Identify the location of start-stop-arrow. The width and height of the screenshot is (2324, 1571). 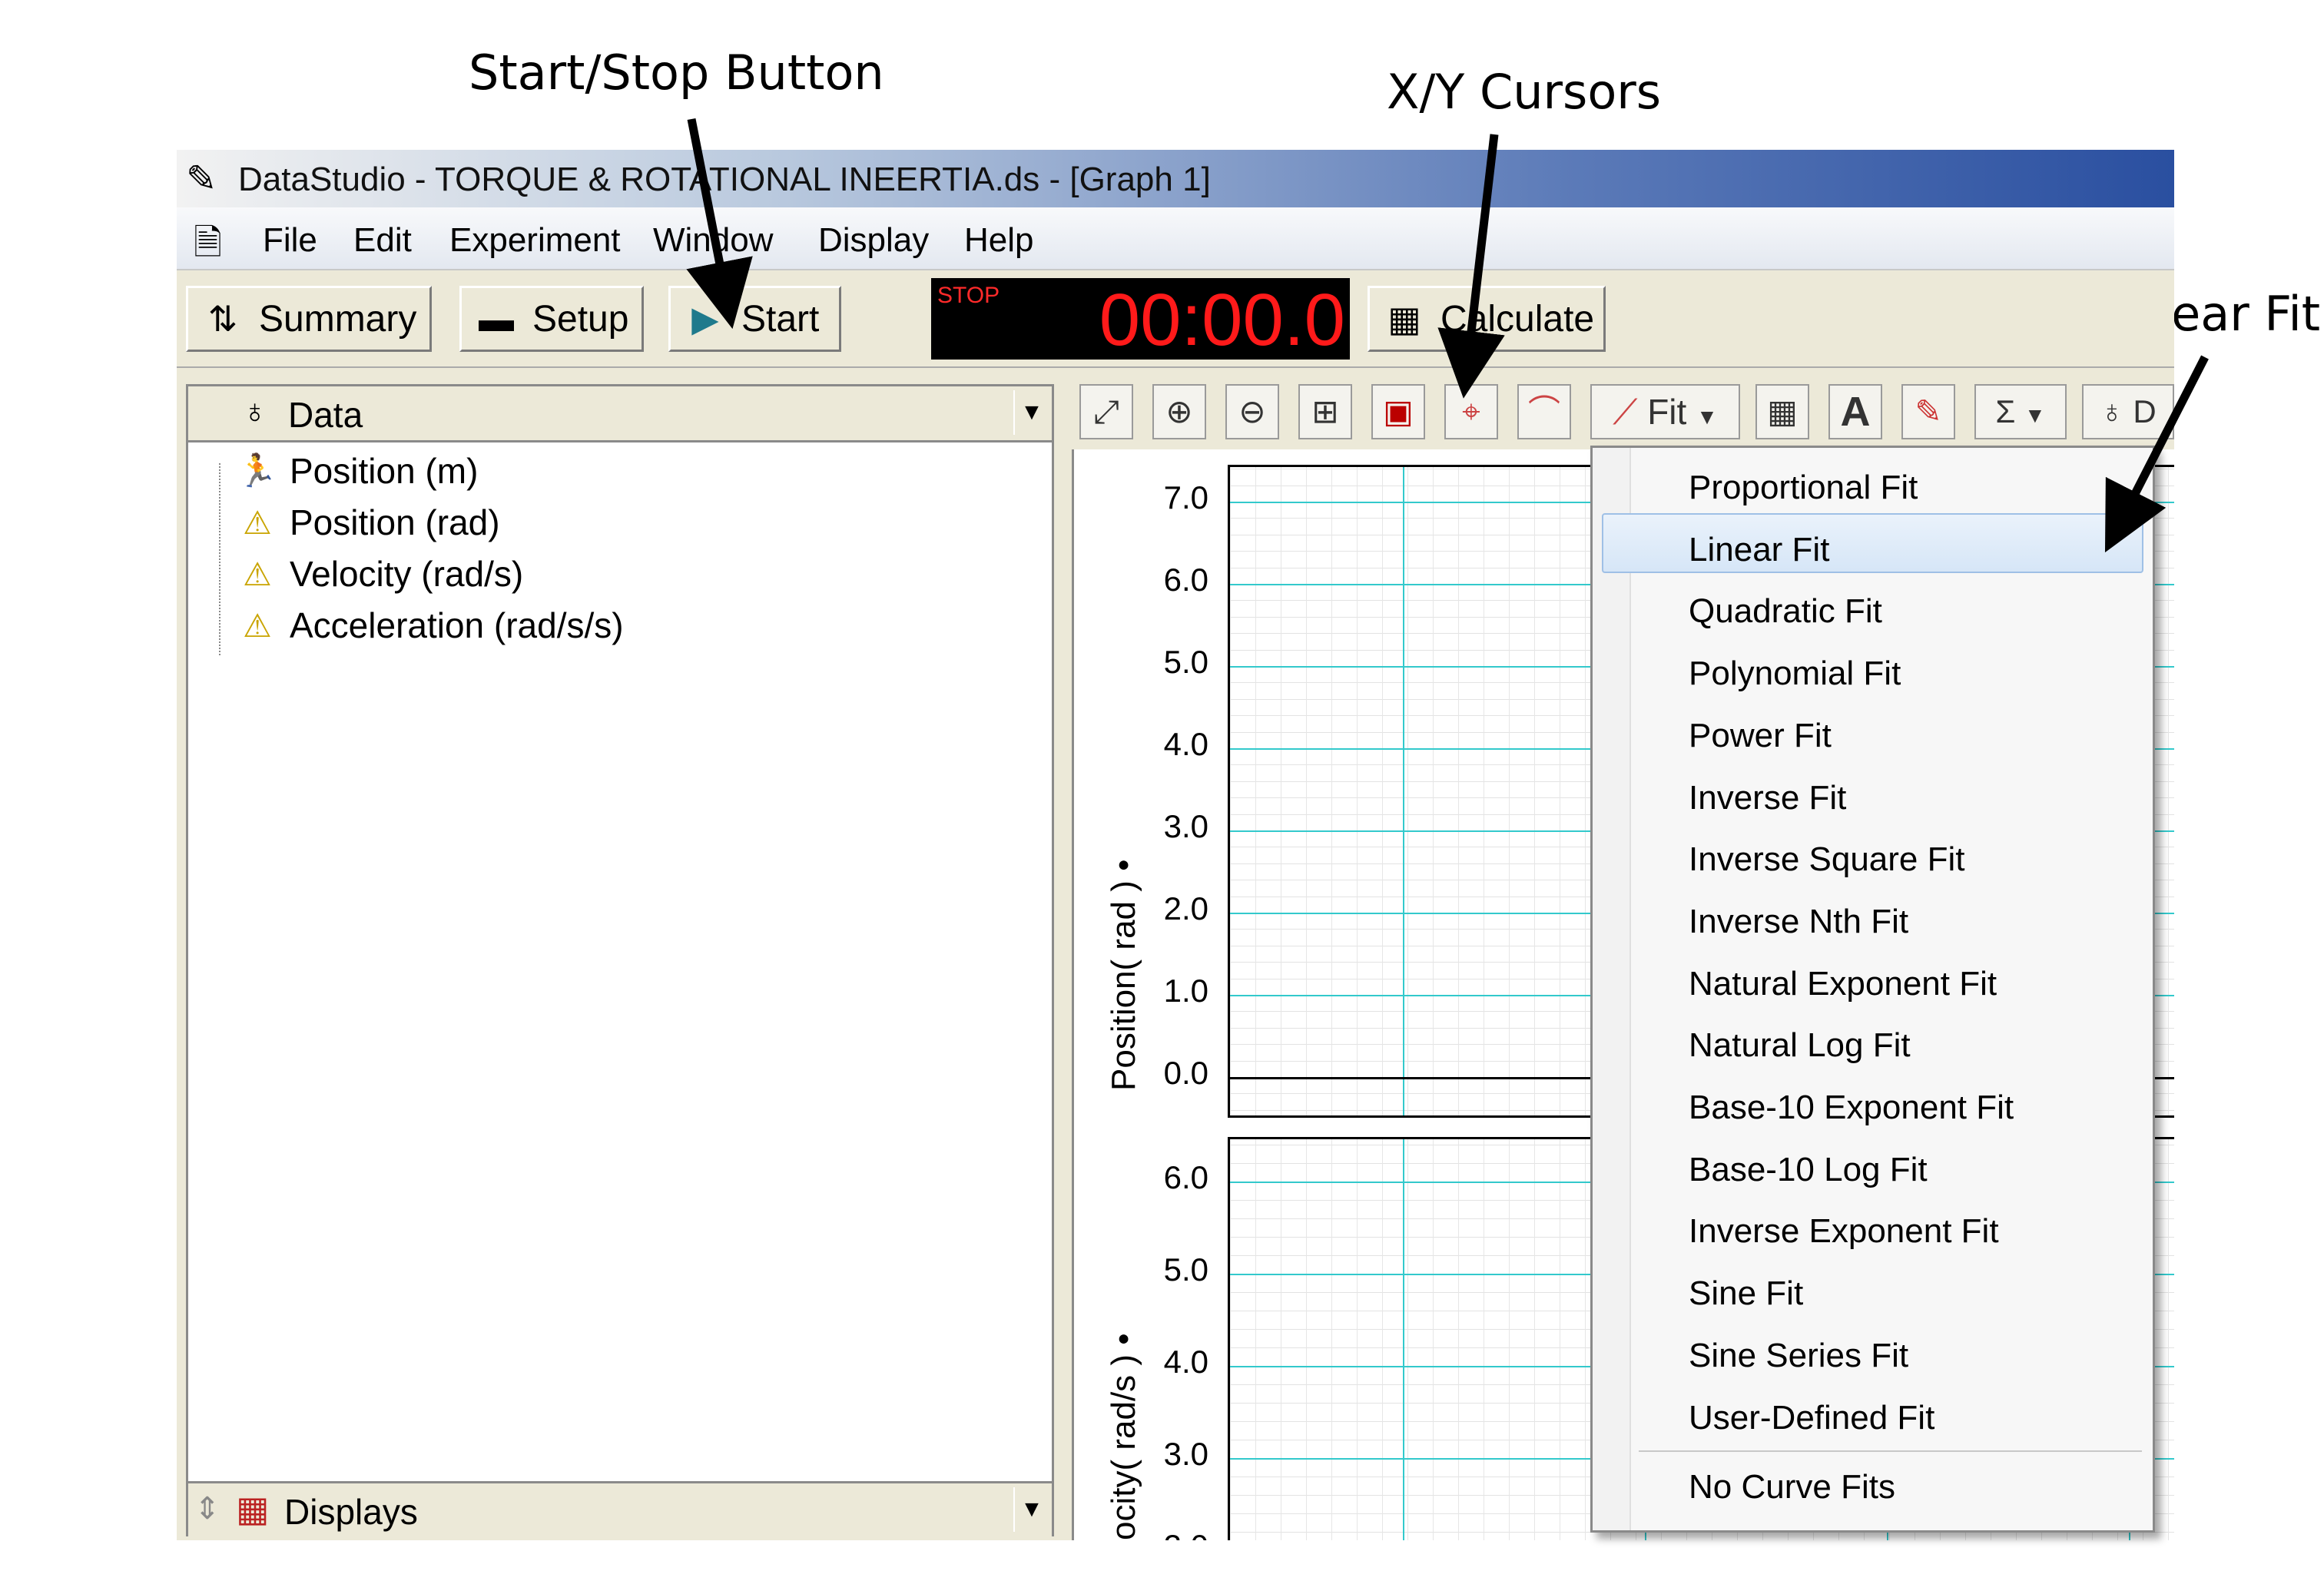
(720, 224).